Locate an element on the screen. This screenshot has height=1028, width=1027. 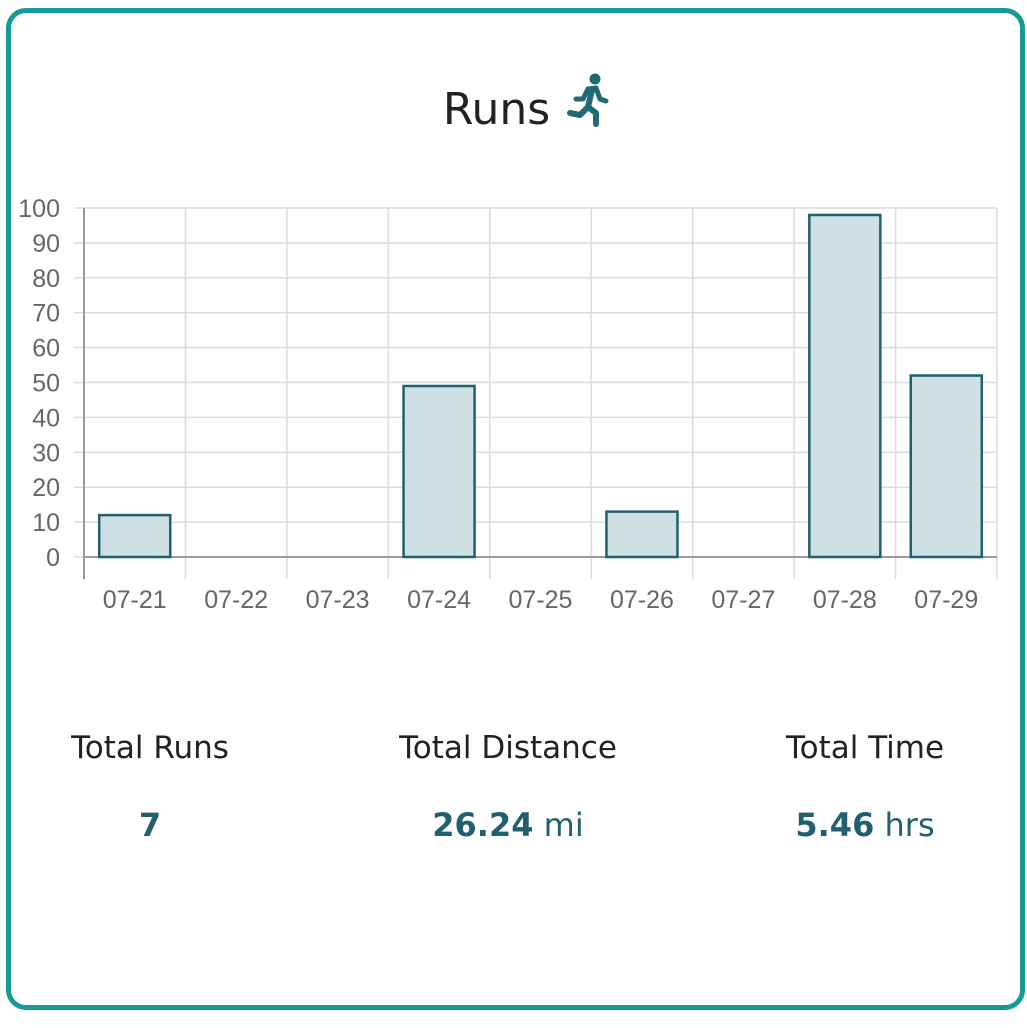
stat-value: 26.24 mi is located at coordinates (508, 825).